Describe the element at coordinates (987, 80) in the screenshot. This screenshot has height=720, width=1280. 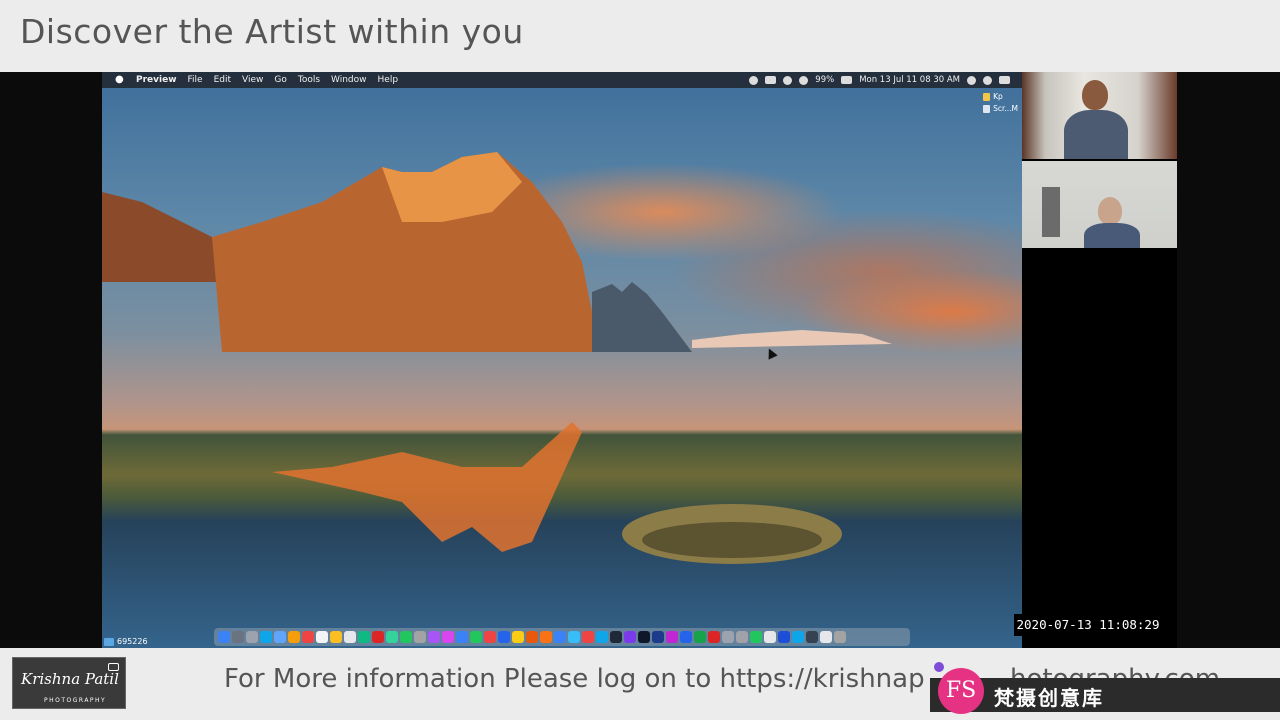
I see `siri-icon` at that location.